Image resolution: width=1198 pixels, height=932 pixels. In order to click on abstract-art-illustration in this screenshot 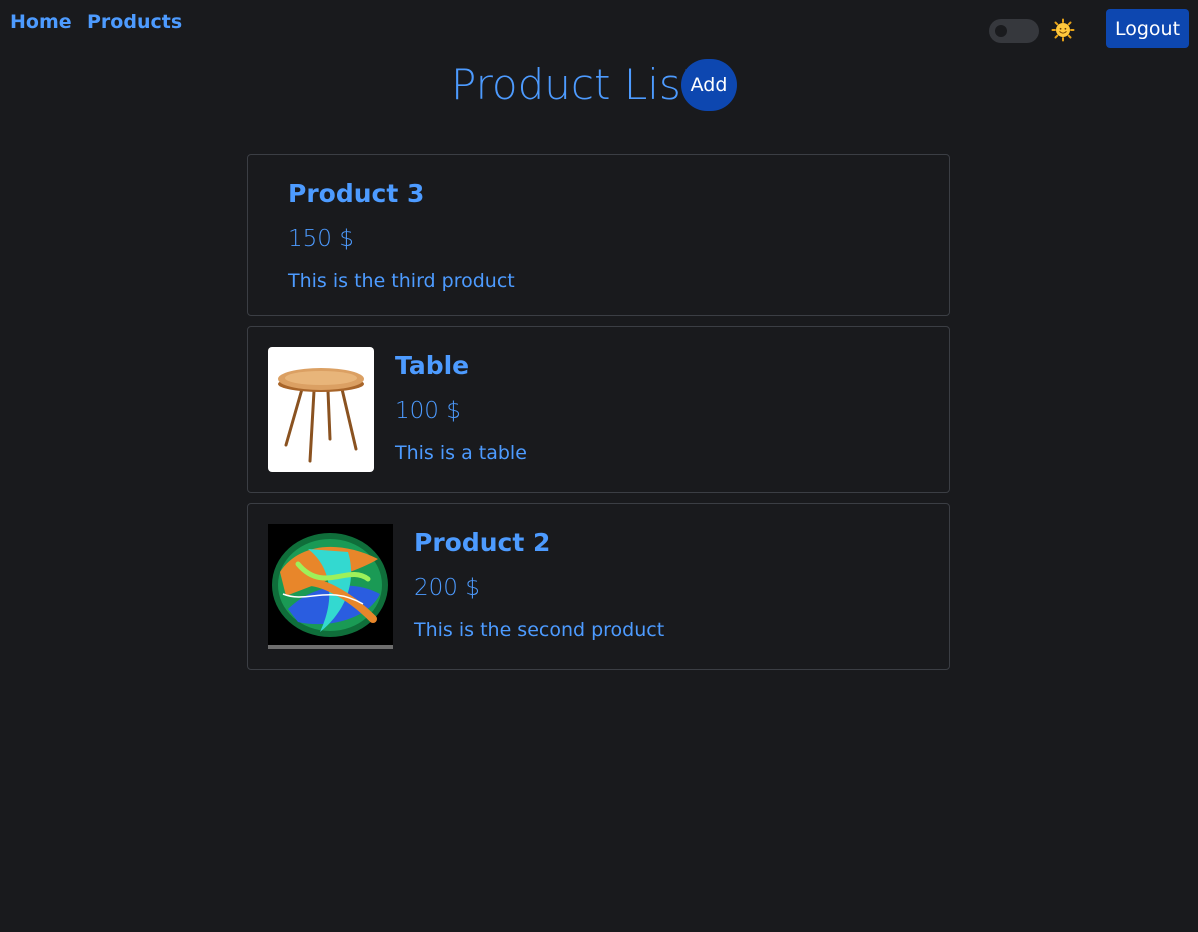, I will do `click(330, 586)`.